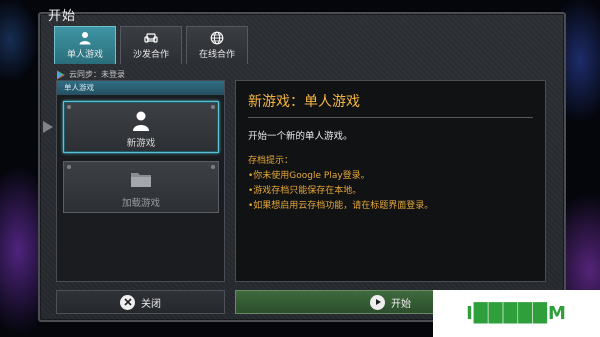  What do you see at coordinates (61, 74) in the screenshot?
I see `google-play-icon` at bounding box center [61, 74].